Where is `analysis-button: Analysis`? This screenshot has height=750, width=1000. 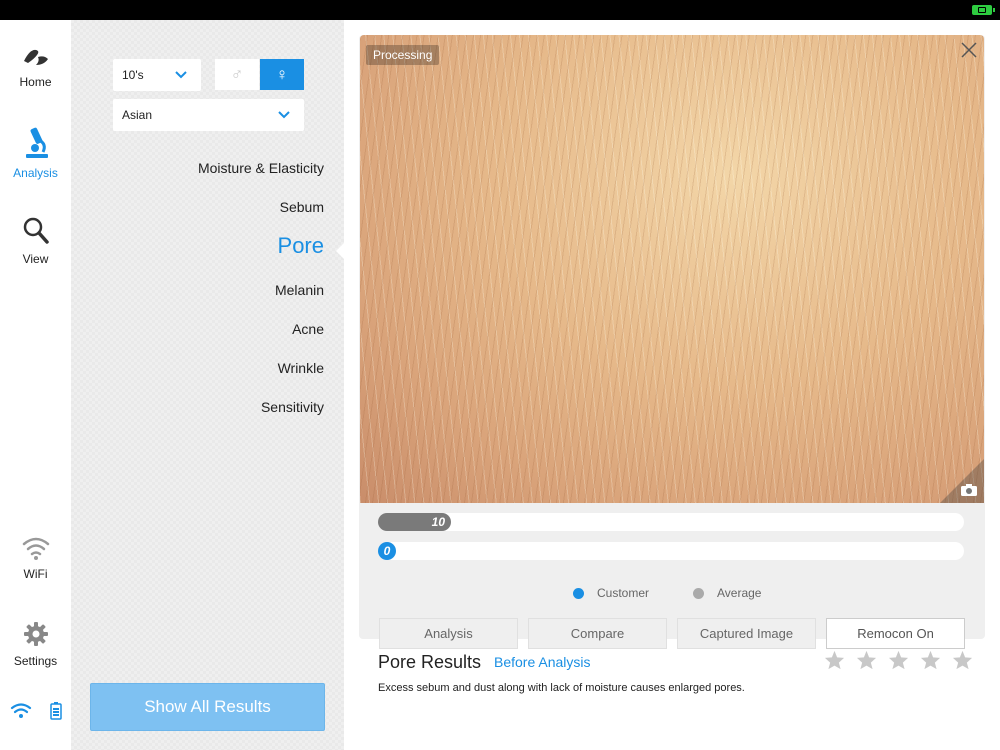 analysis-button: Analysis is located at coordinates (448, 633).